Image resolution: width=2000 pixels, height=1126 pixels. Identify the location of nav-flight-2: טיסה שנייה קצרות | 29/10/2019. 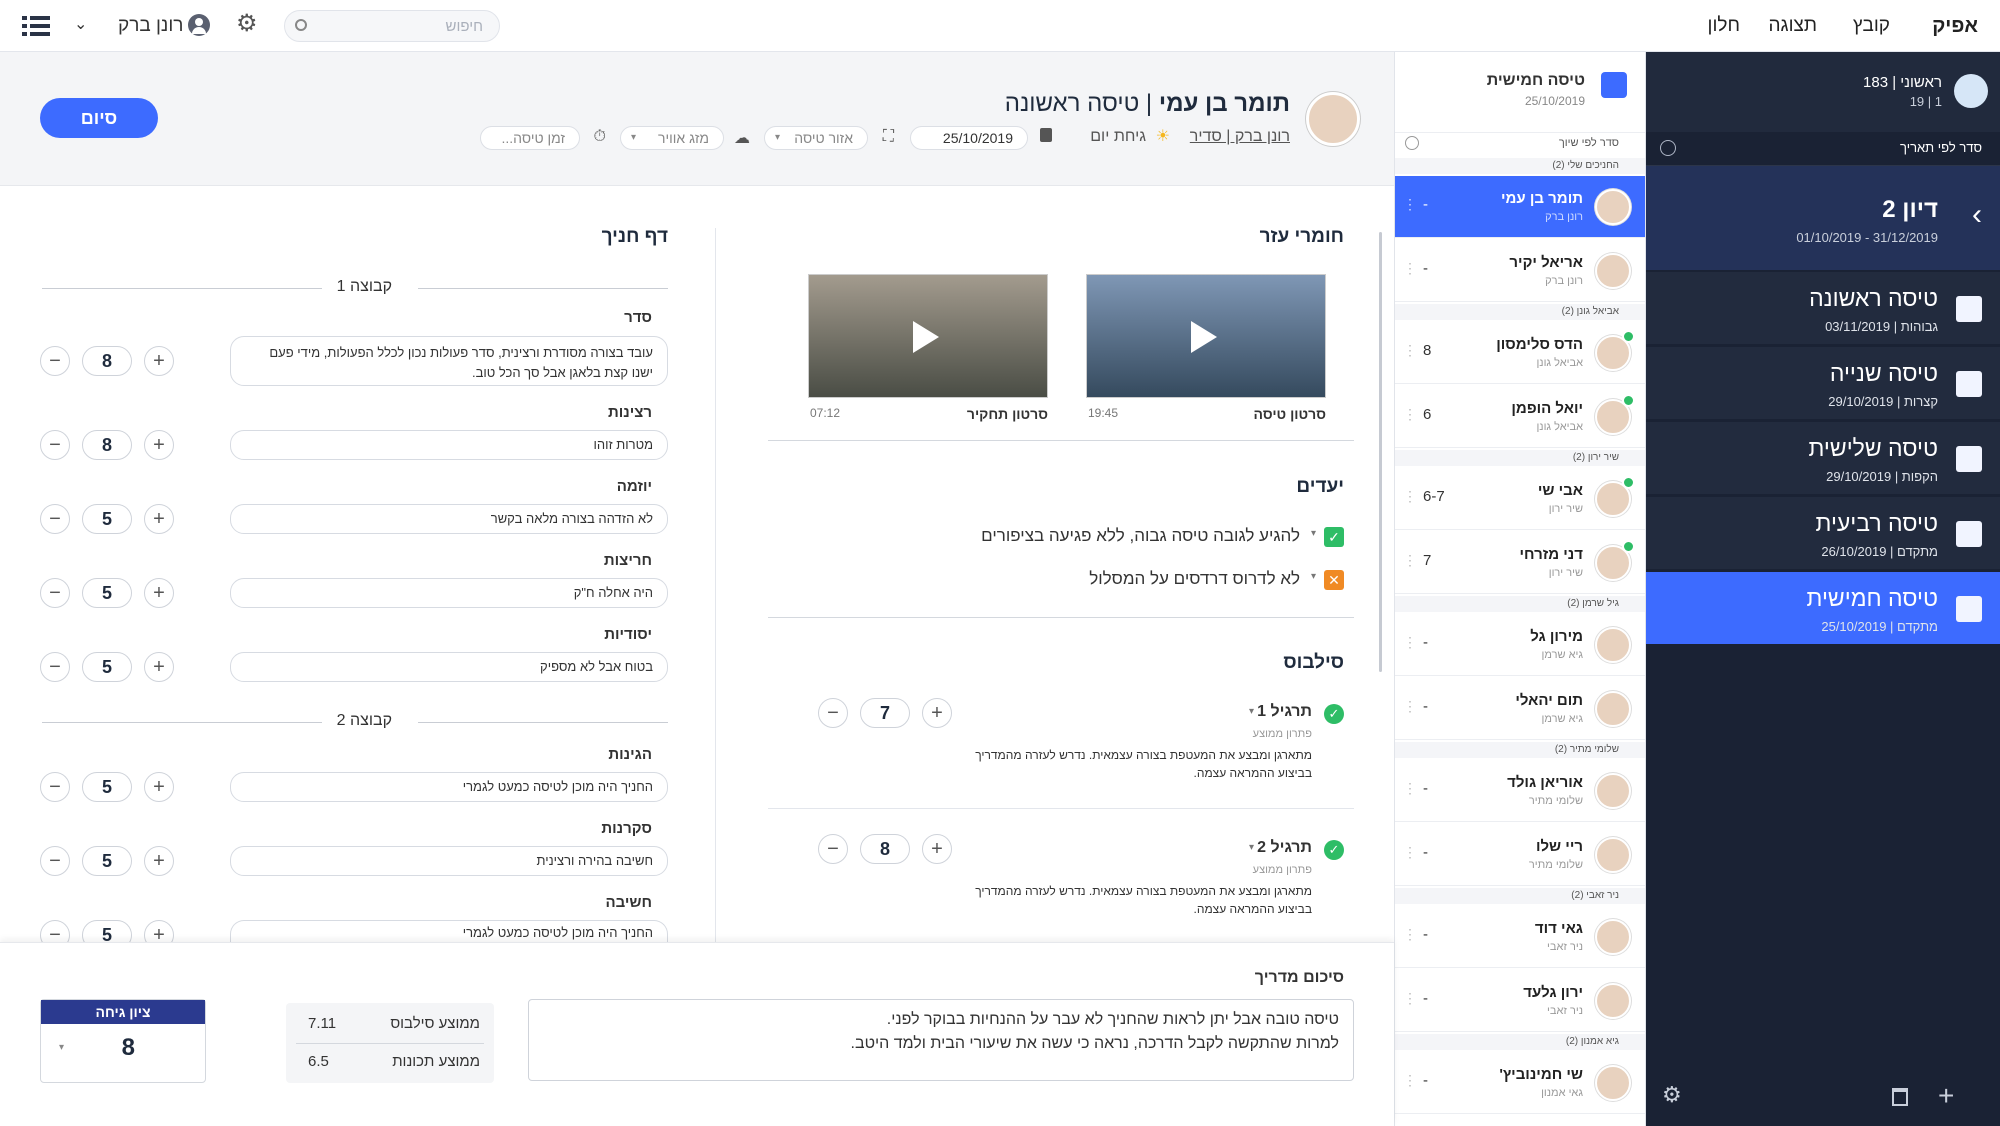
(1823, 384).